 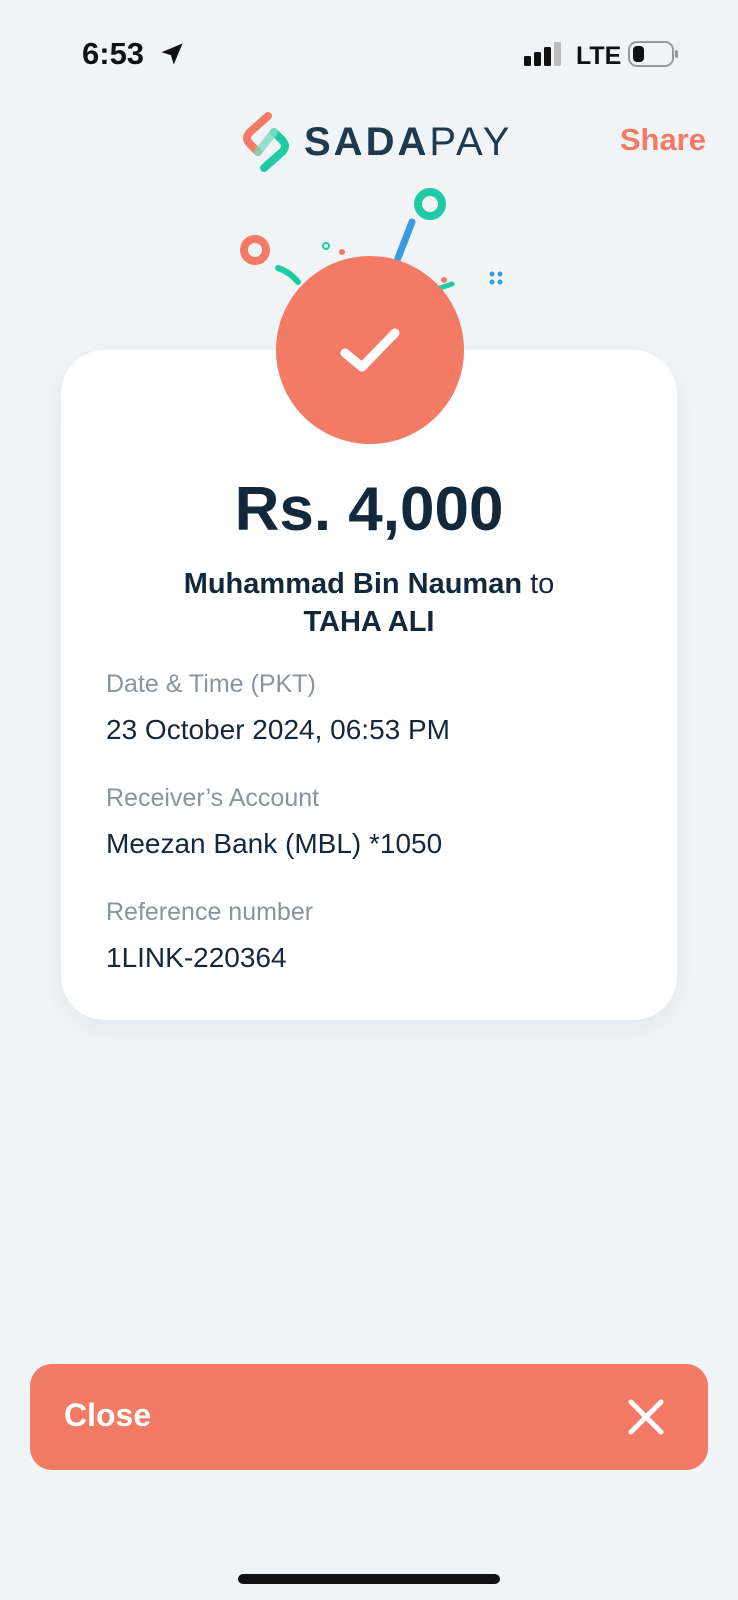 I want to click on transfer-parties: Muhammad Bin Nauman to TAHA ALI, so click(x=369, y=603).